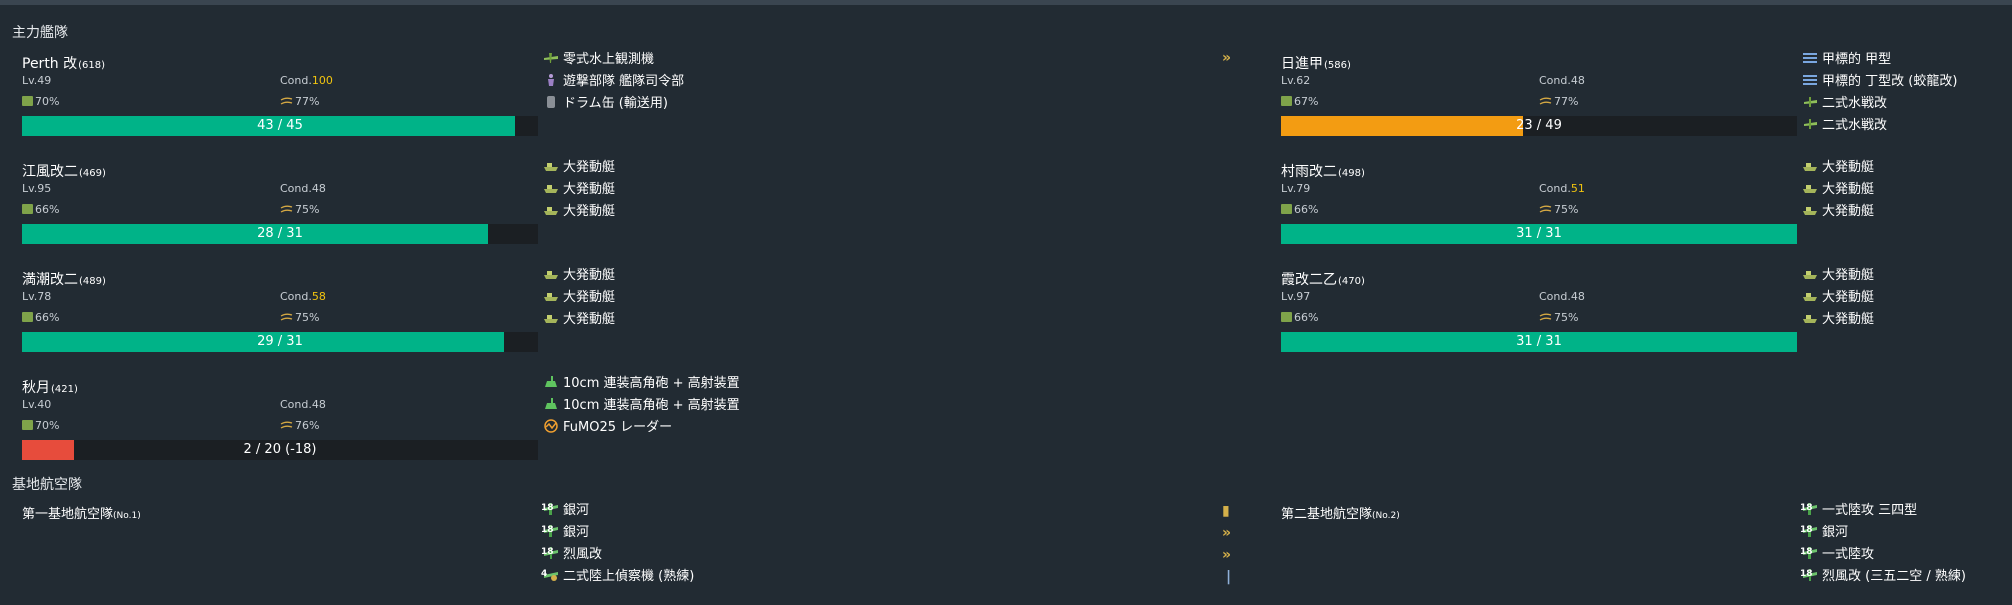 Image resolution: width=2012 pixels, height=605 pixels. Describe the element at coordinates (583, 554) in the screenshot. I see `equip-name: 烈風改` at that location.